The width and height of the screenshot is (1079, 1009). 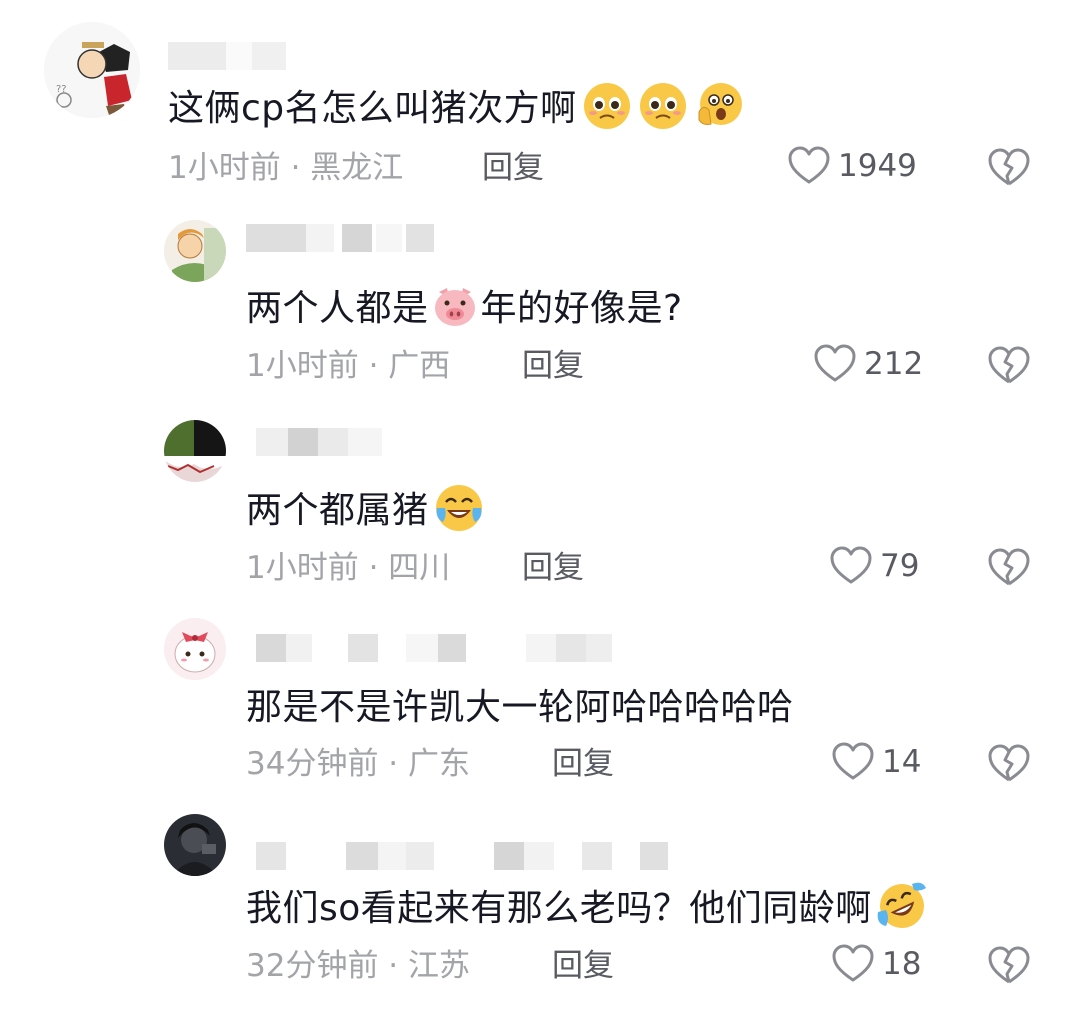 I want to click on pig-face-icon, so click(x=454, y=307).